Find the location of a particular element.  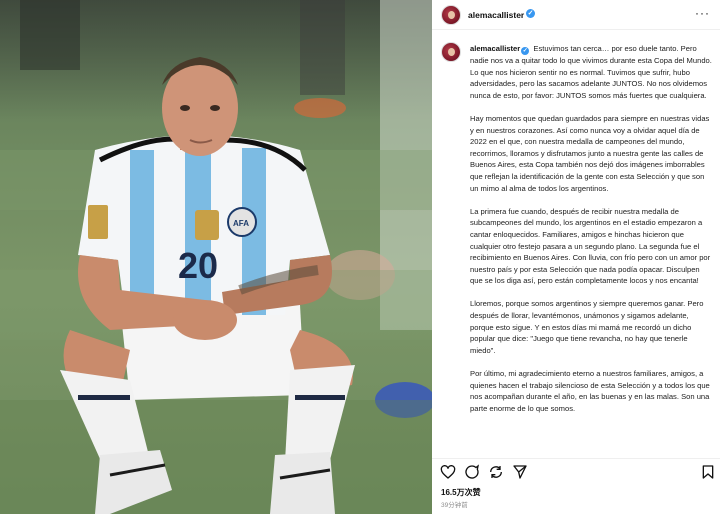

share-icon is located at coordinates (496, 472).